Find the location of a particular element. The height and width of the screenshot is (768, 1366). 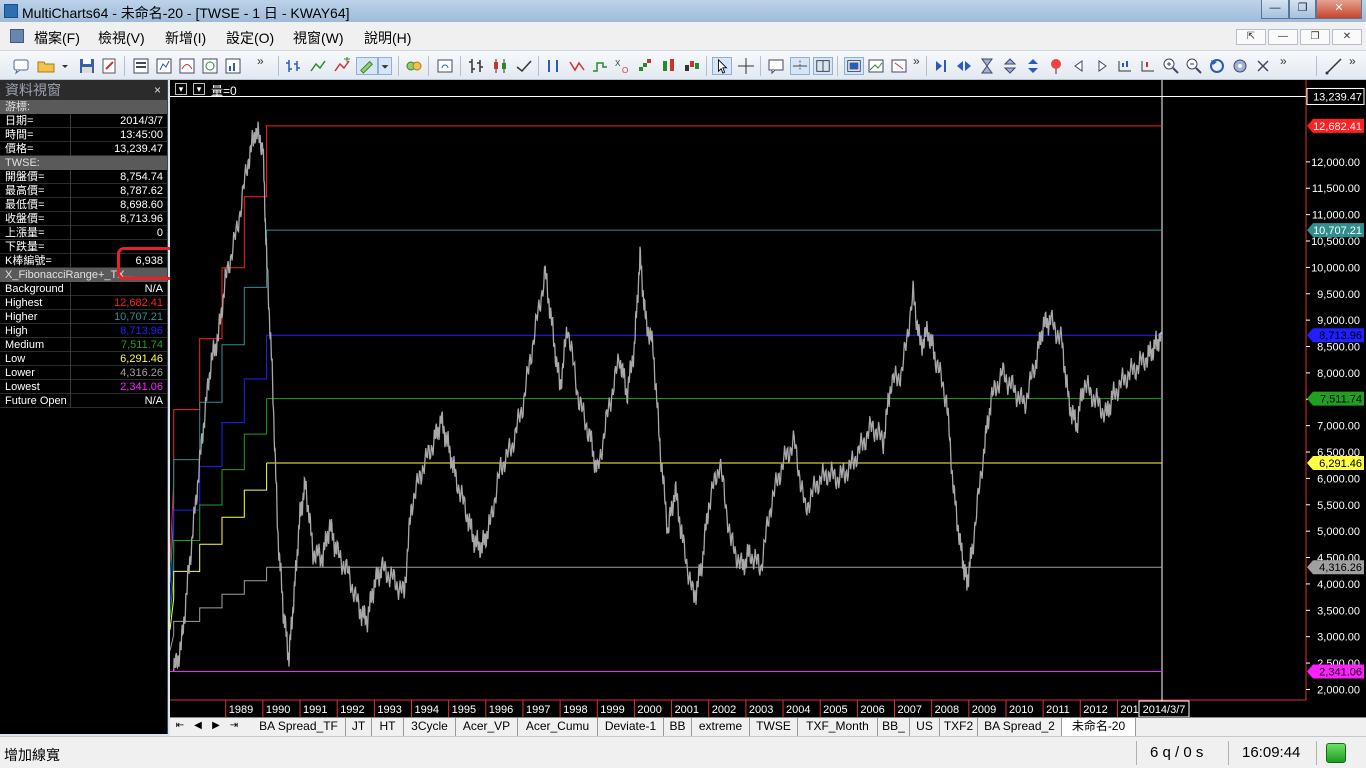

menu-view: 檢視(V) is located at coordinates (121, 38).